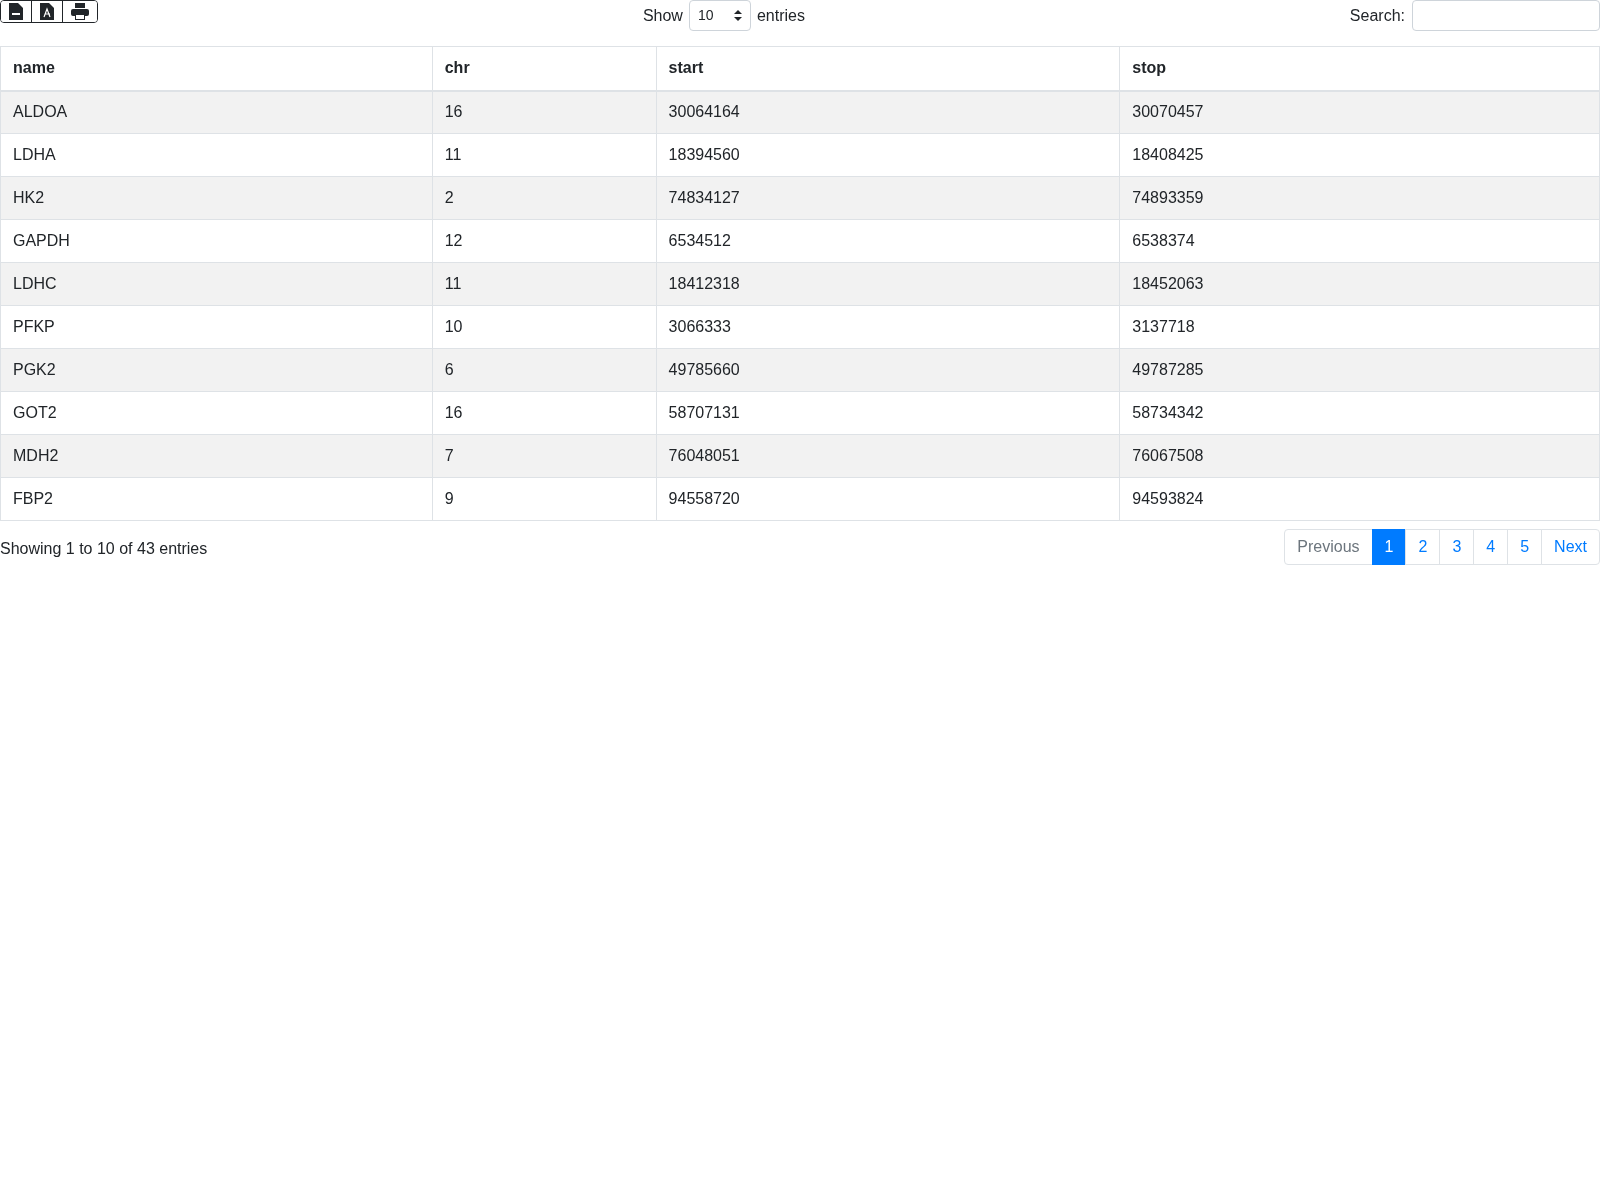  Describe the element at coordinates (888, 327) in the screenshot. I see `table-cell: 3066333` at that location.